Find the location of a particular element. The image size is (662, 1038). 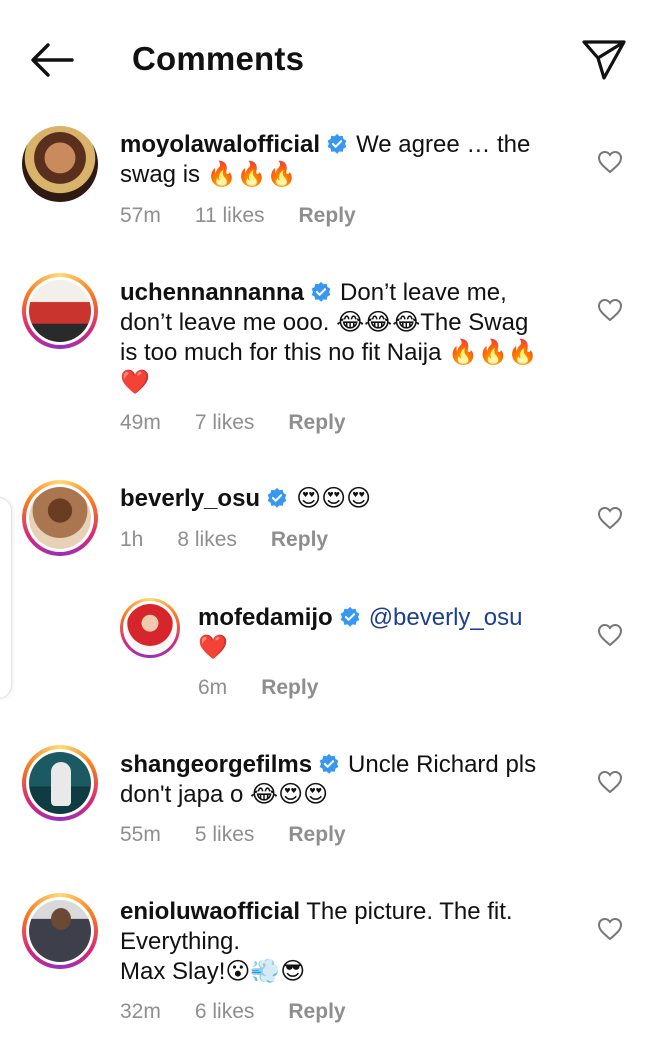

comment-meta: 6m Reply is located at coordinates (275, 688).